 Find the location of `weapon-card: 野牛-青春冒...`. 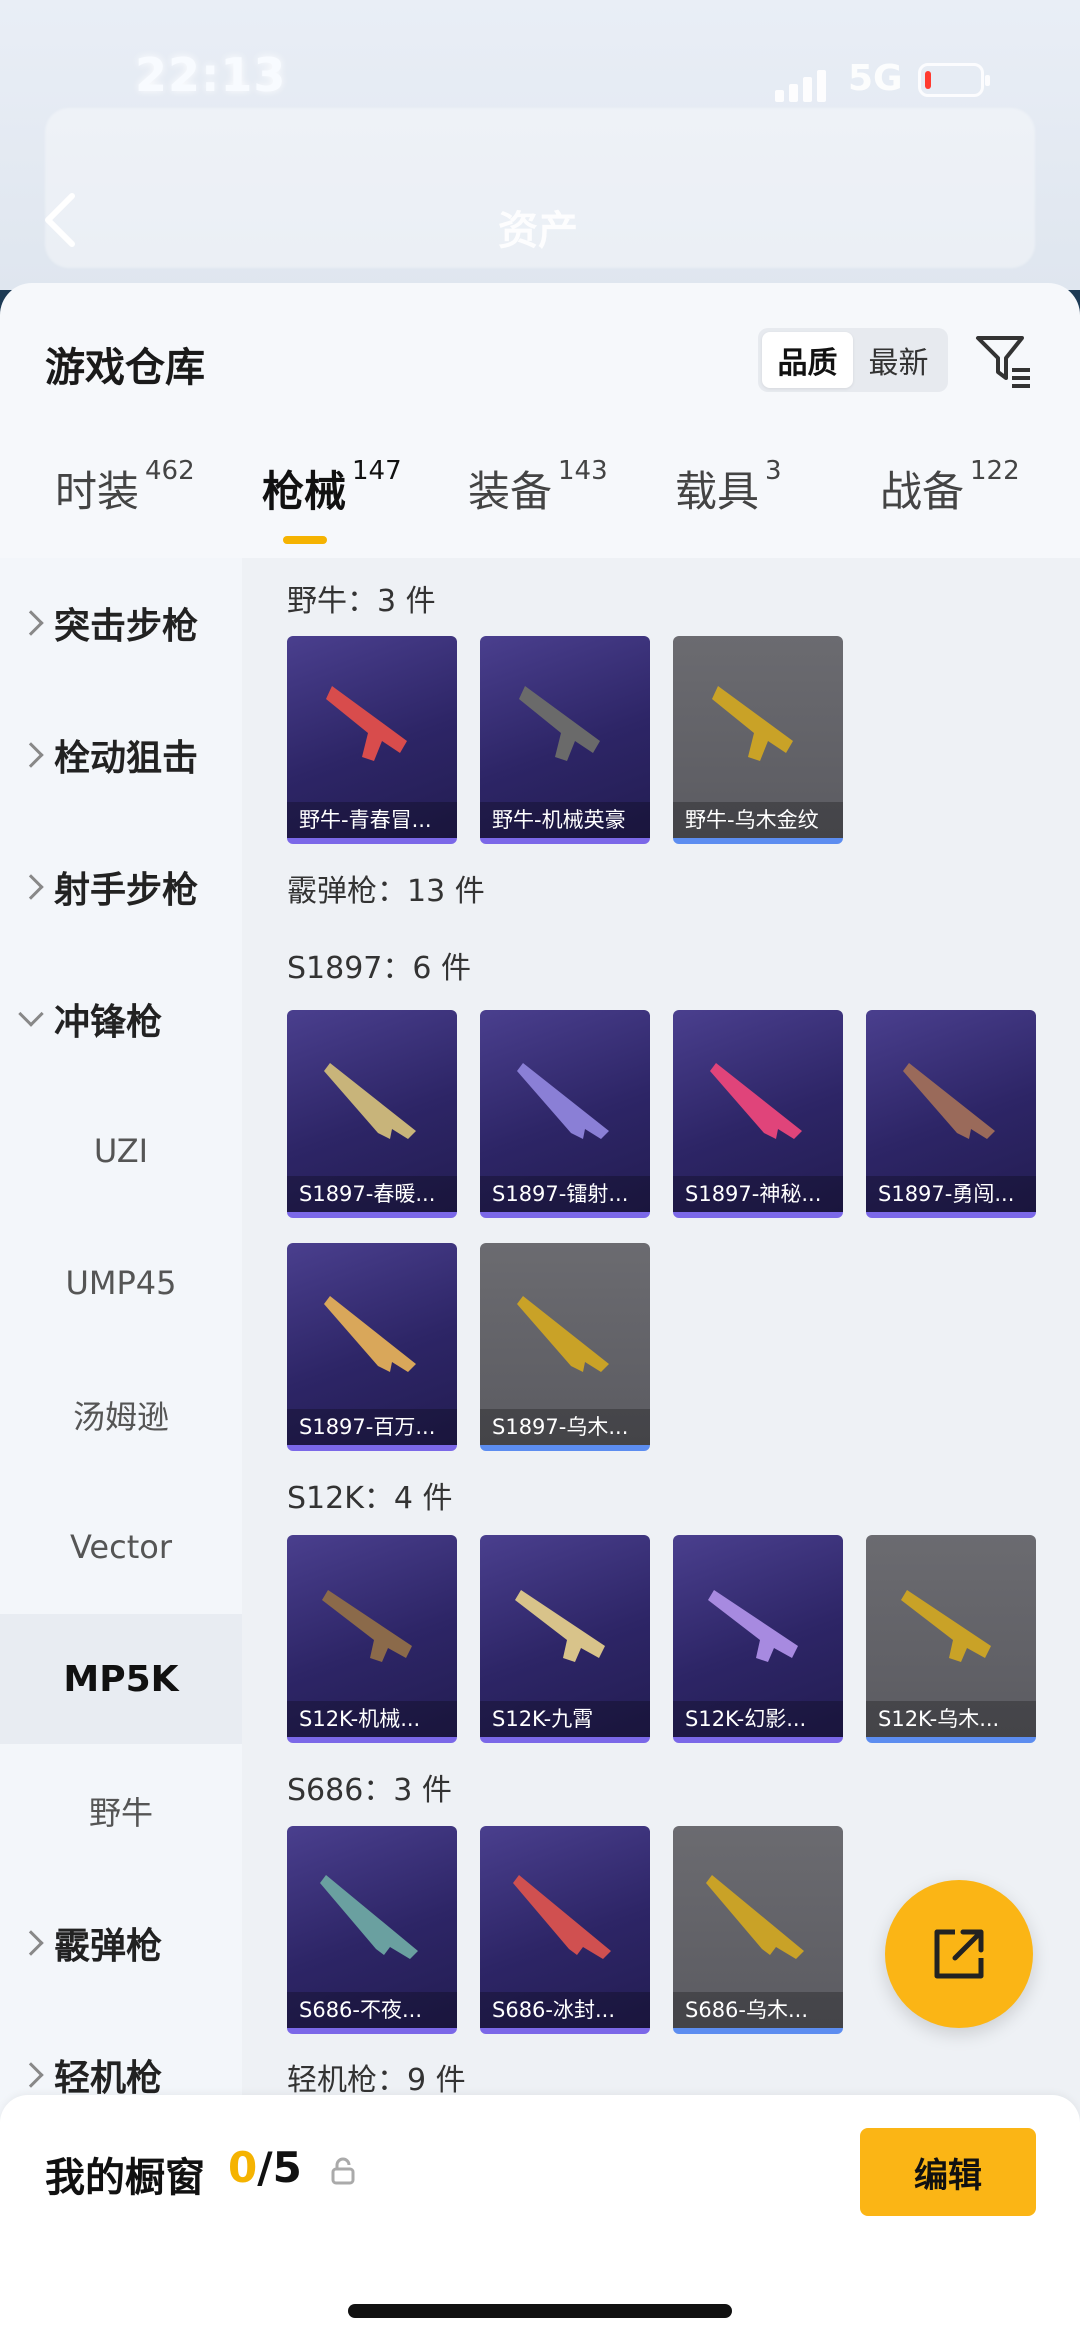

weapon-card: 野牛-青春冒... is located at coordinates (372, 740).